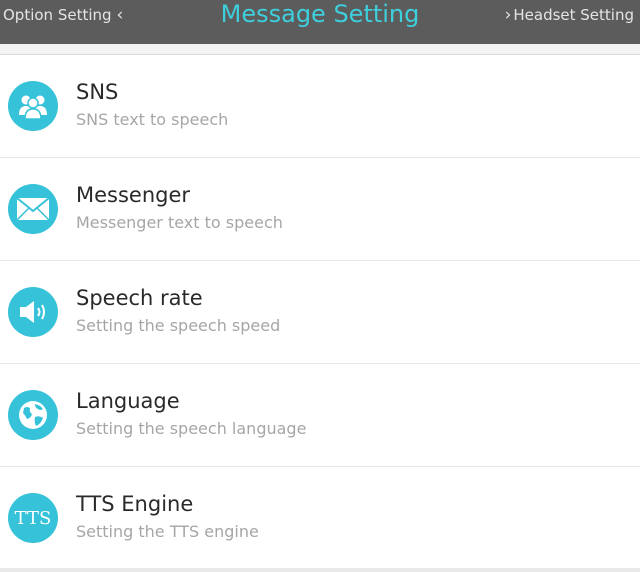 Image resolution: width=640 pixels, height=572 pixels. I want to click on header-divider, so click(320, 49).